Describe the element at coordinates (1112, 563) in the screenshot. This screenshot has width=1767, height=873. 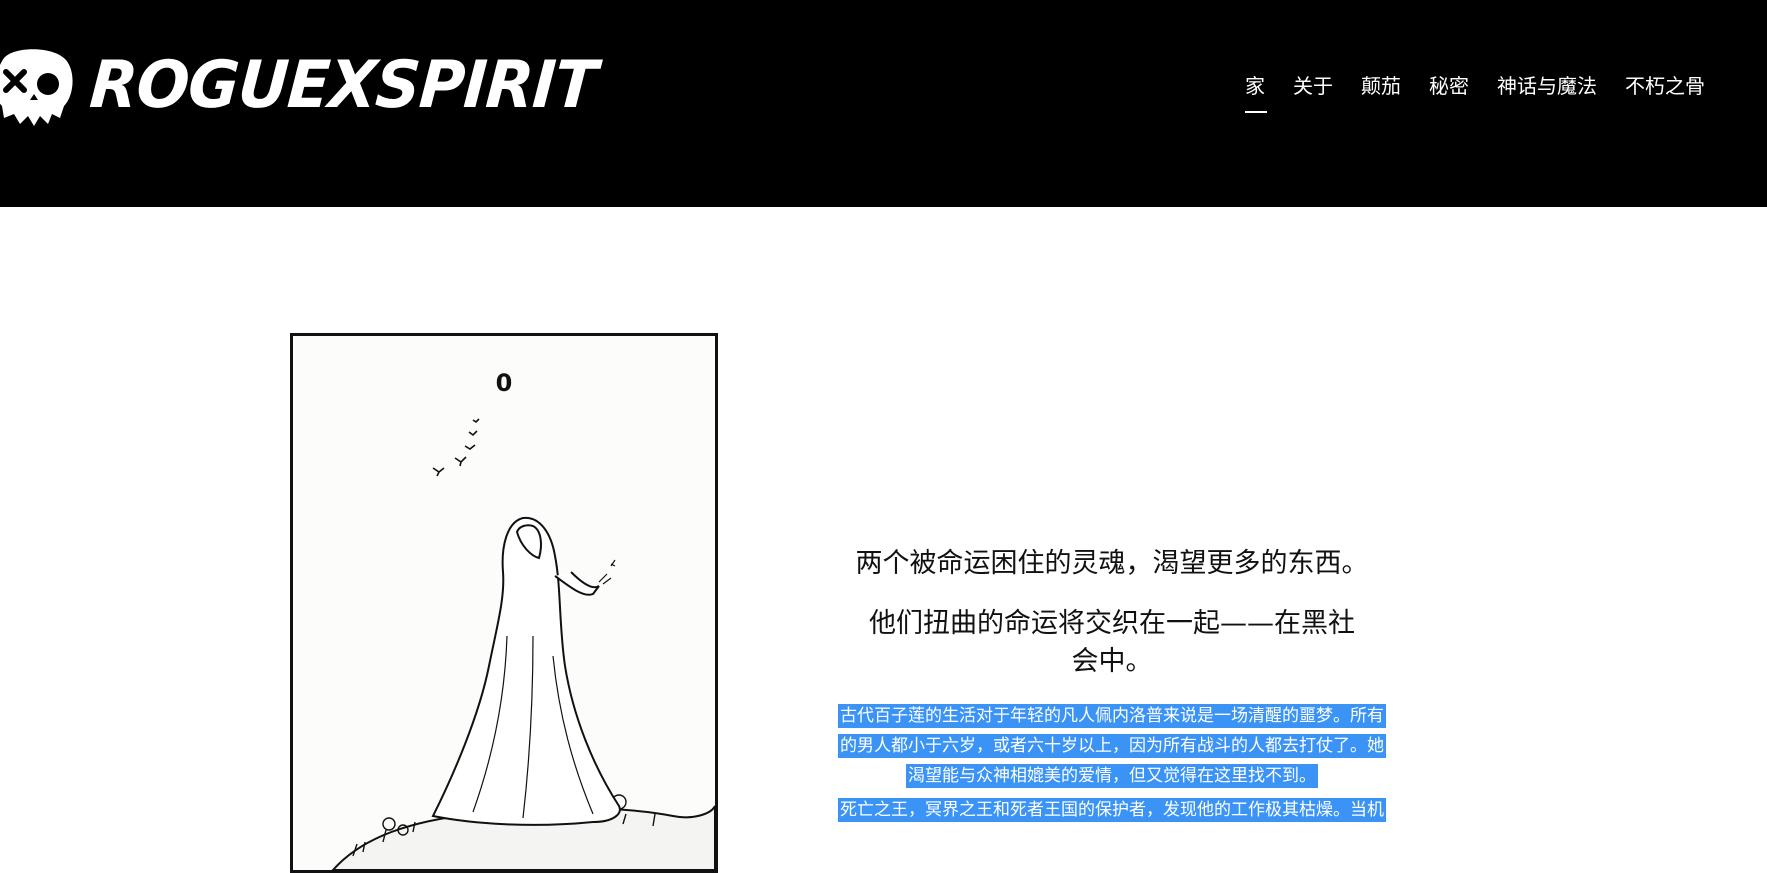
I see `tagline: 两个被命运困住的灵魂，渴望更多的东西。` at that location.